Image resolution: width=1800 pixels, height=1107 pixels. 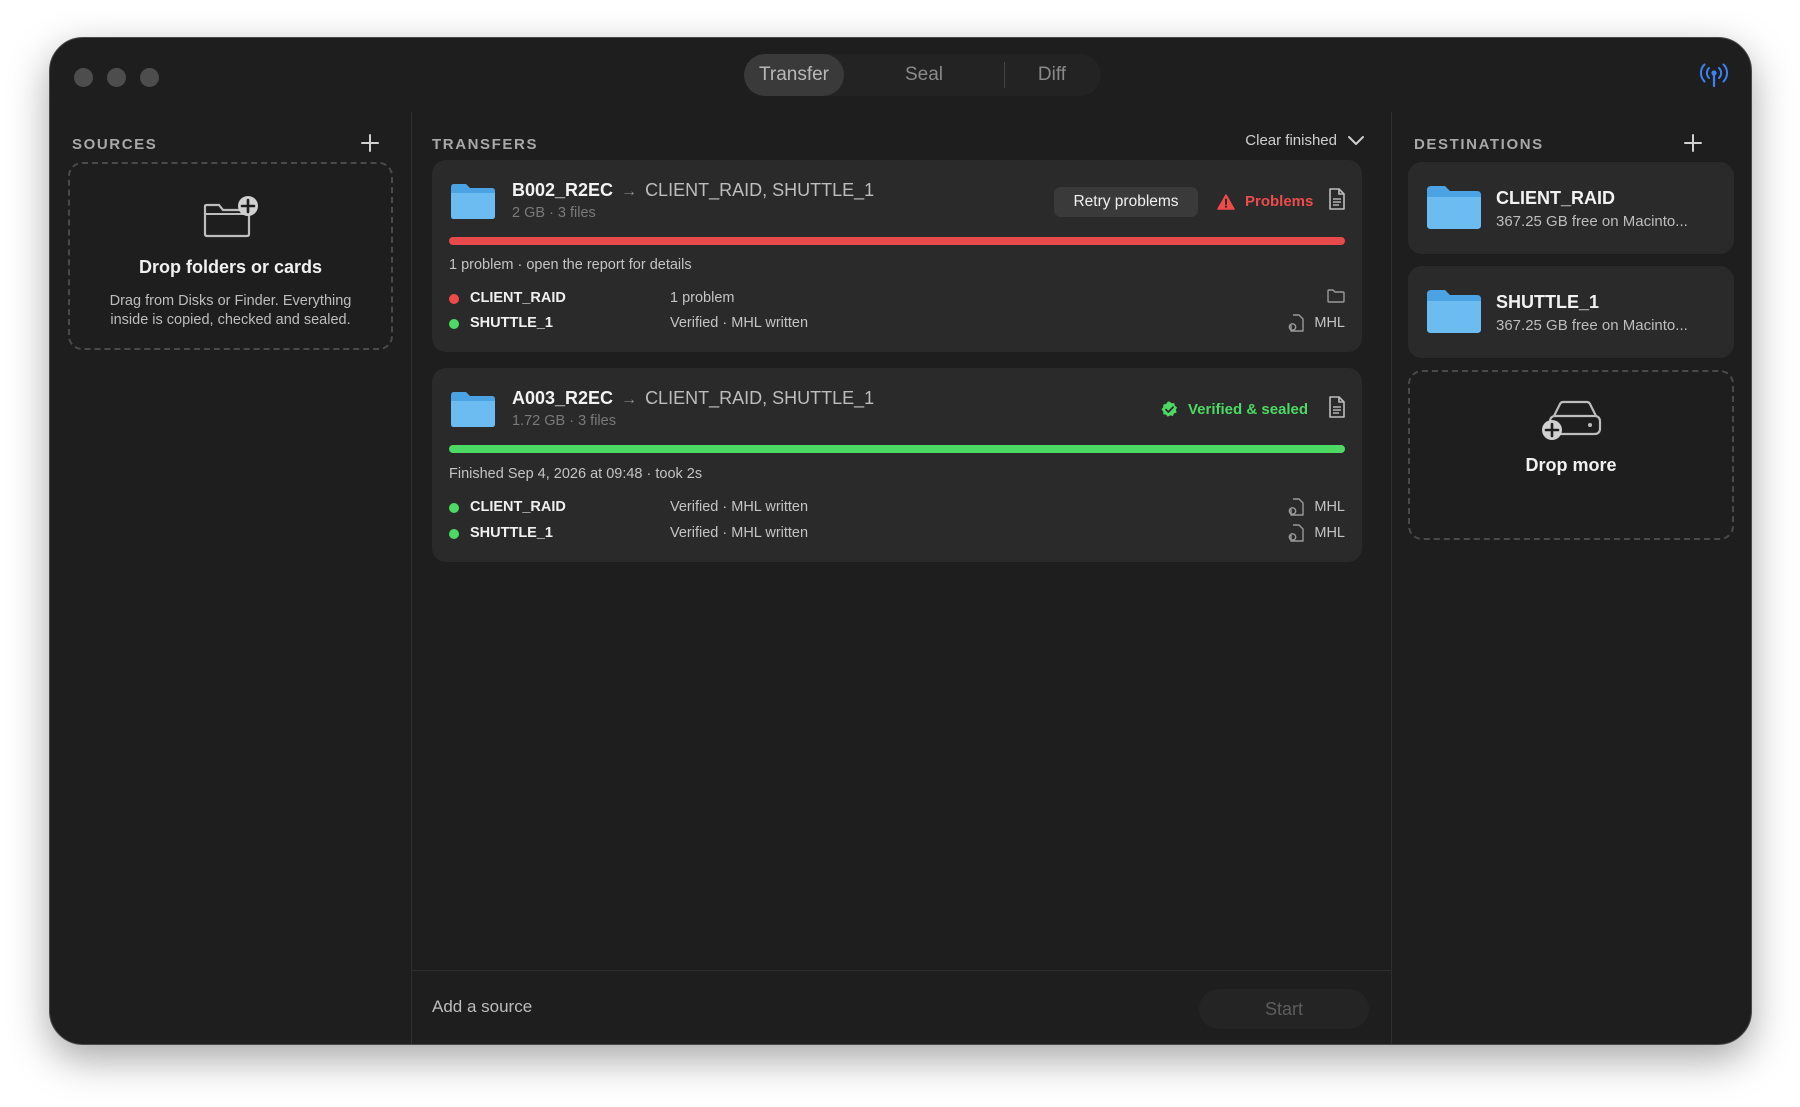 I want to click on tab-divider, so click(x=1004, y=75).